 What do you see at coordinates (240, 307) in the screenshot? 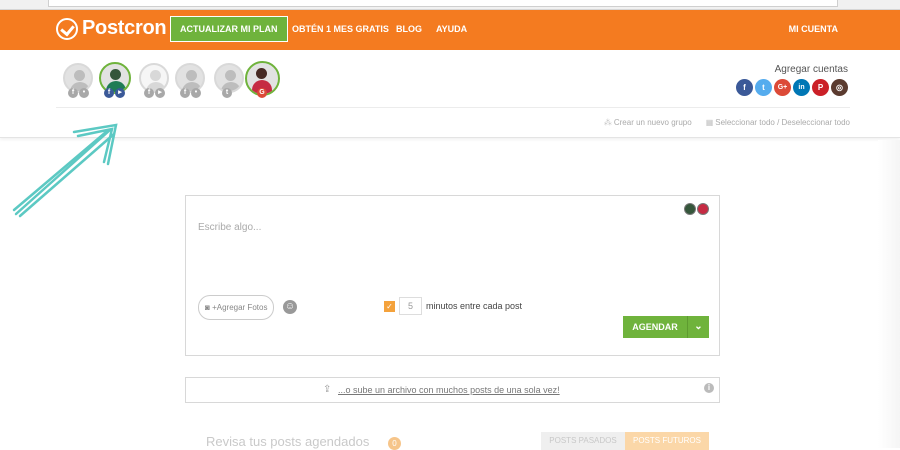
I see `add-photos-label: +Agregar Fotos` at bounding box center [240, 307].